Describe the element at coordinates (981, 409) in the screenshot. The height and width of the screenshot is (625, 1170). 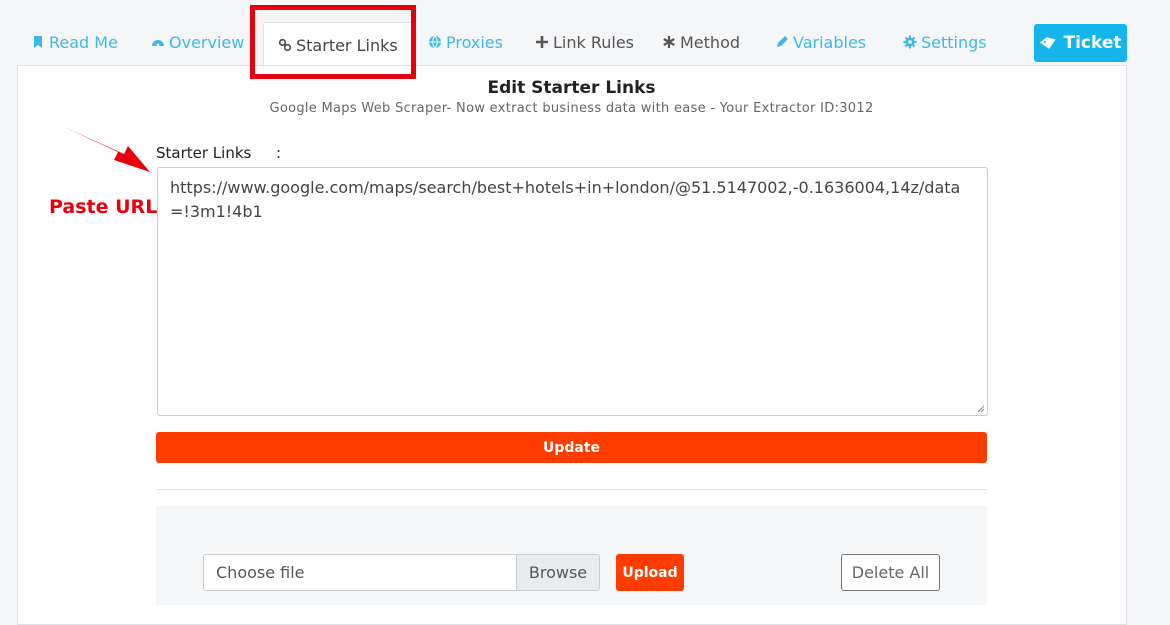
I see `resize-grip-icon` at that location.